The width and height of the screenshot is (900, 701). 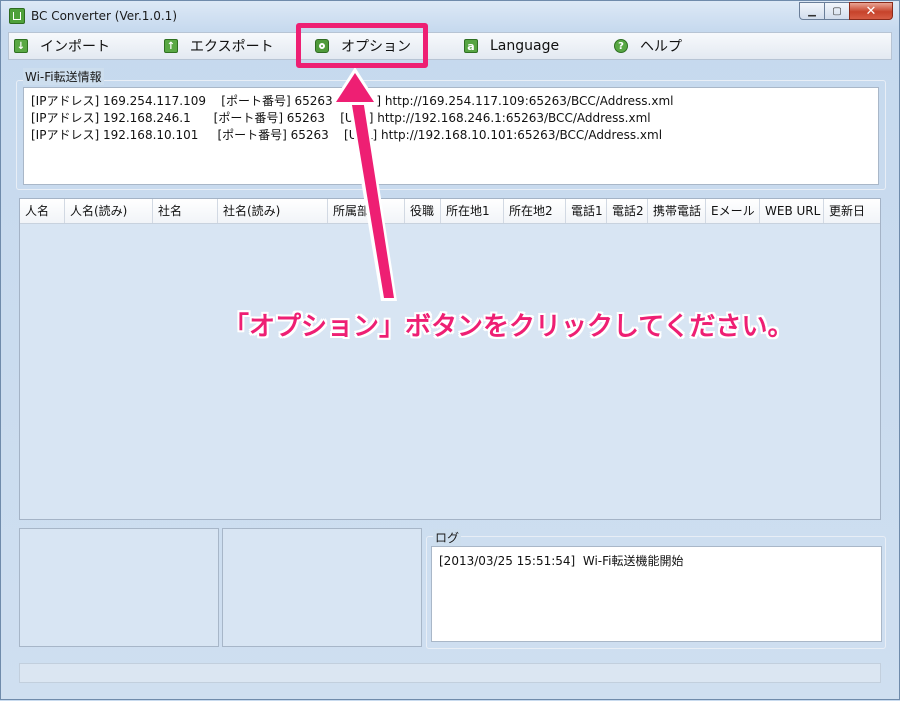 What do you see at coordinates (362, 45) in the screenshot?
I see `option-highlight-frame` at bounding box center [362, 45].